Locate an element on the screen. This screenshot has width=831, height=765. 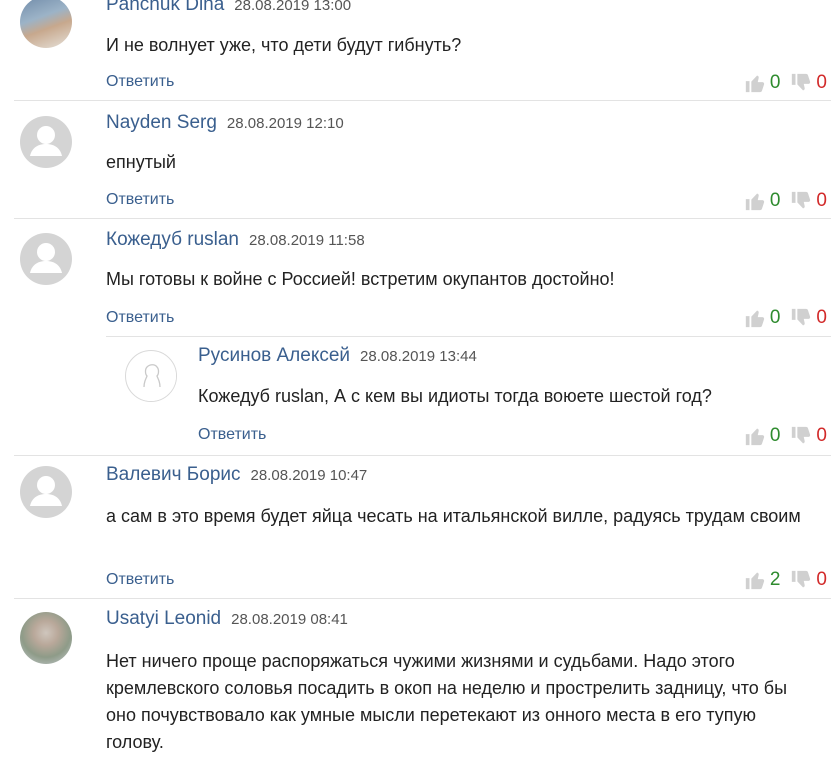
like-button: 2 is located at coordinates (765, 580).